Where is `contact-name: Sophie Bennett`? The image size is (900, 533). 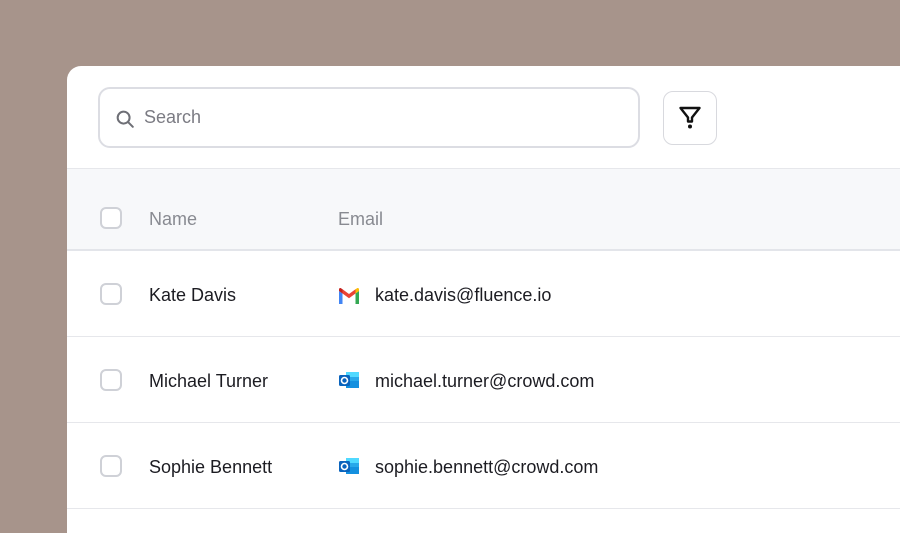
contact-name: Sophie Bennett is located at coordinates (211, 467).